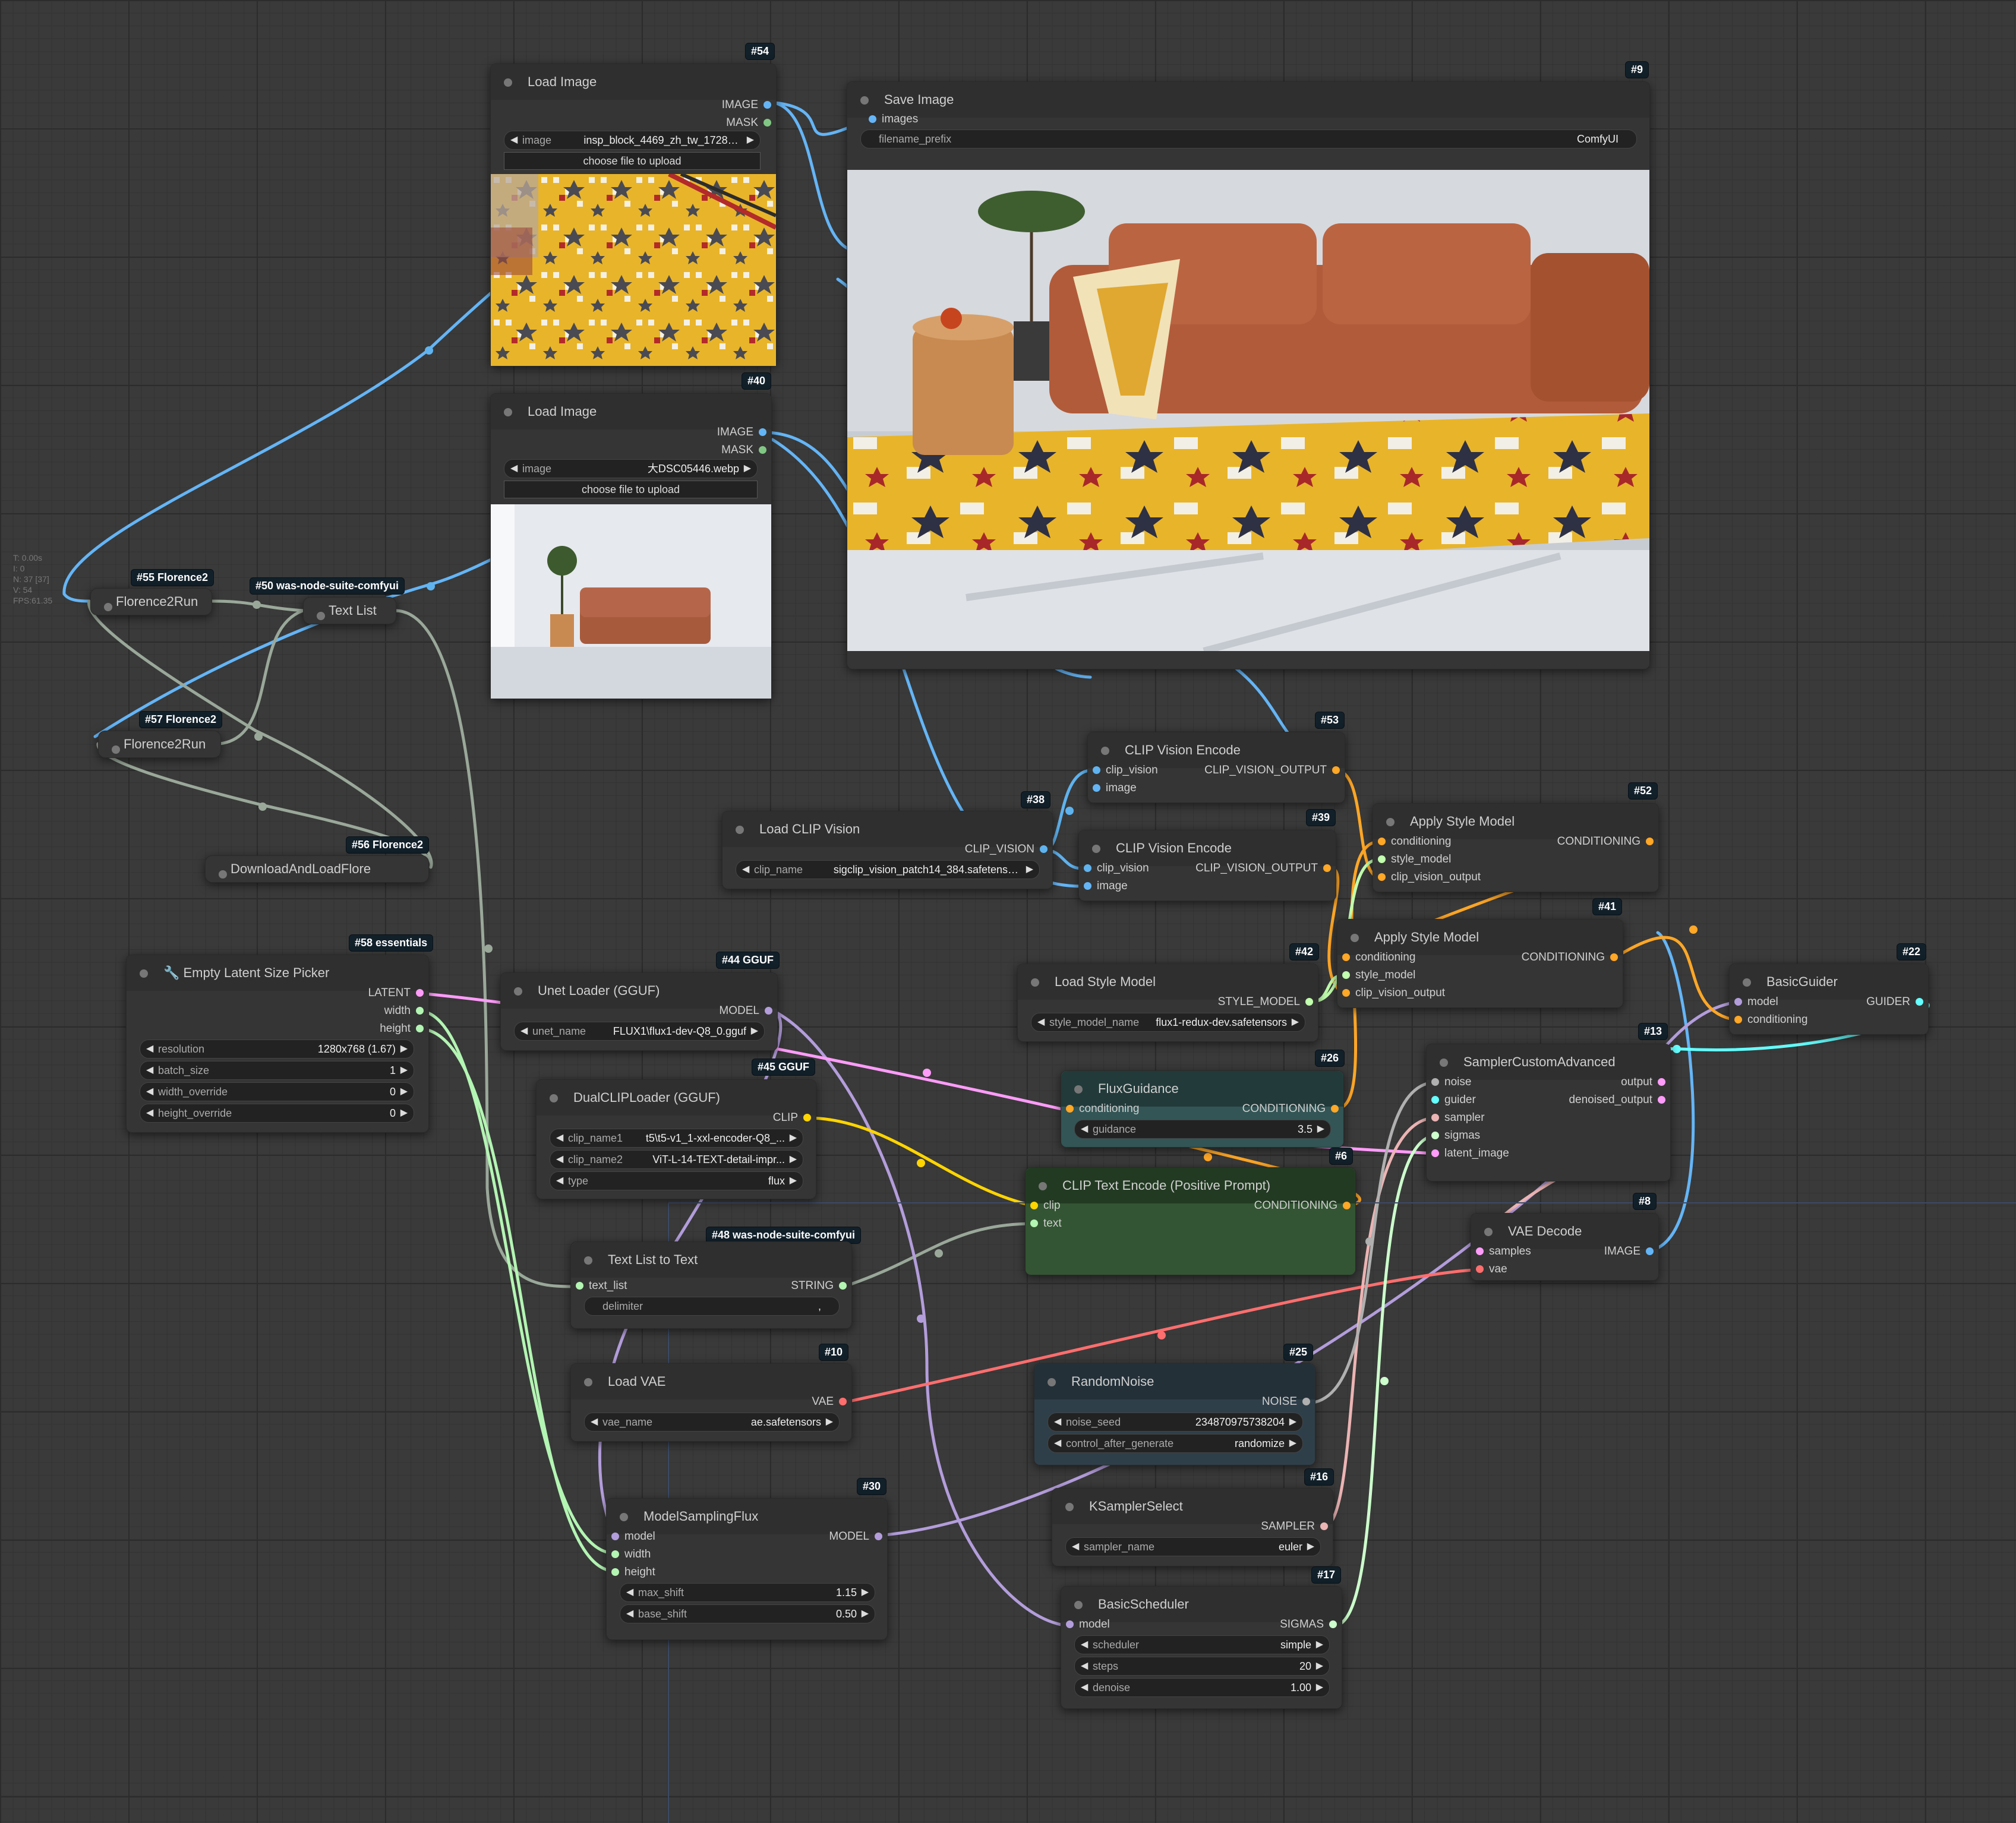  What do you see at coordinates (402, 1028) in the screenshot?
I see `output-height: height` at bounding box center [402, 1028].